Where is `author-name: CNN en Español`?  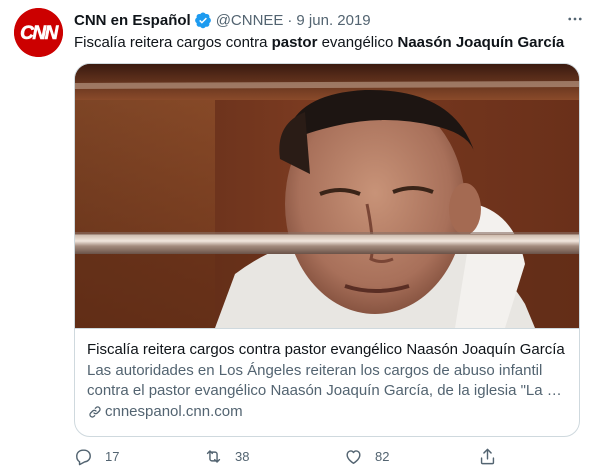
author-name: CNN en Español is located at coordinates (132, 20).